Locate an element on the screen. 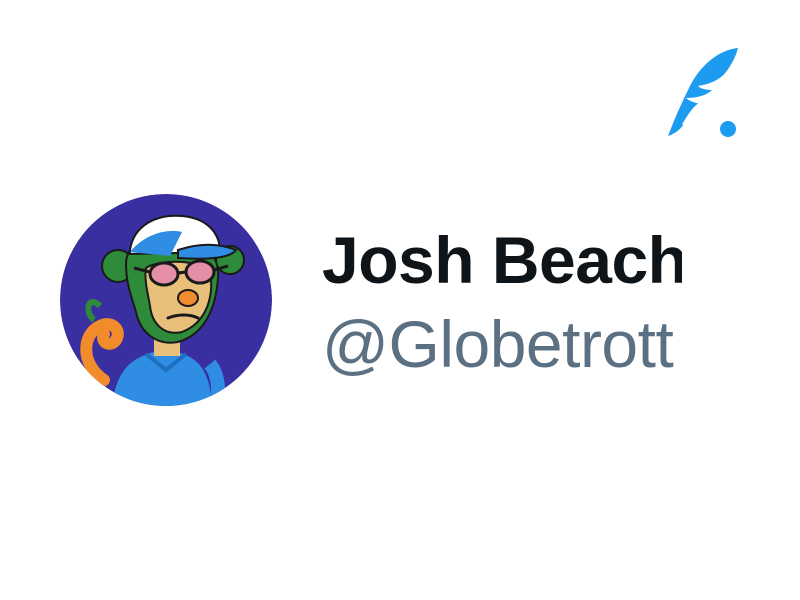 Image resolution: width=800 pixels, height=600 pixels. feather-logo-icon is located at coordinates (703, 92).